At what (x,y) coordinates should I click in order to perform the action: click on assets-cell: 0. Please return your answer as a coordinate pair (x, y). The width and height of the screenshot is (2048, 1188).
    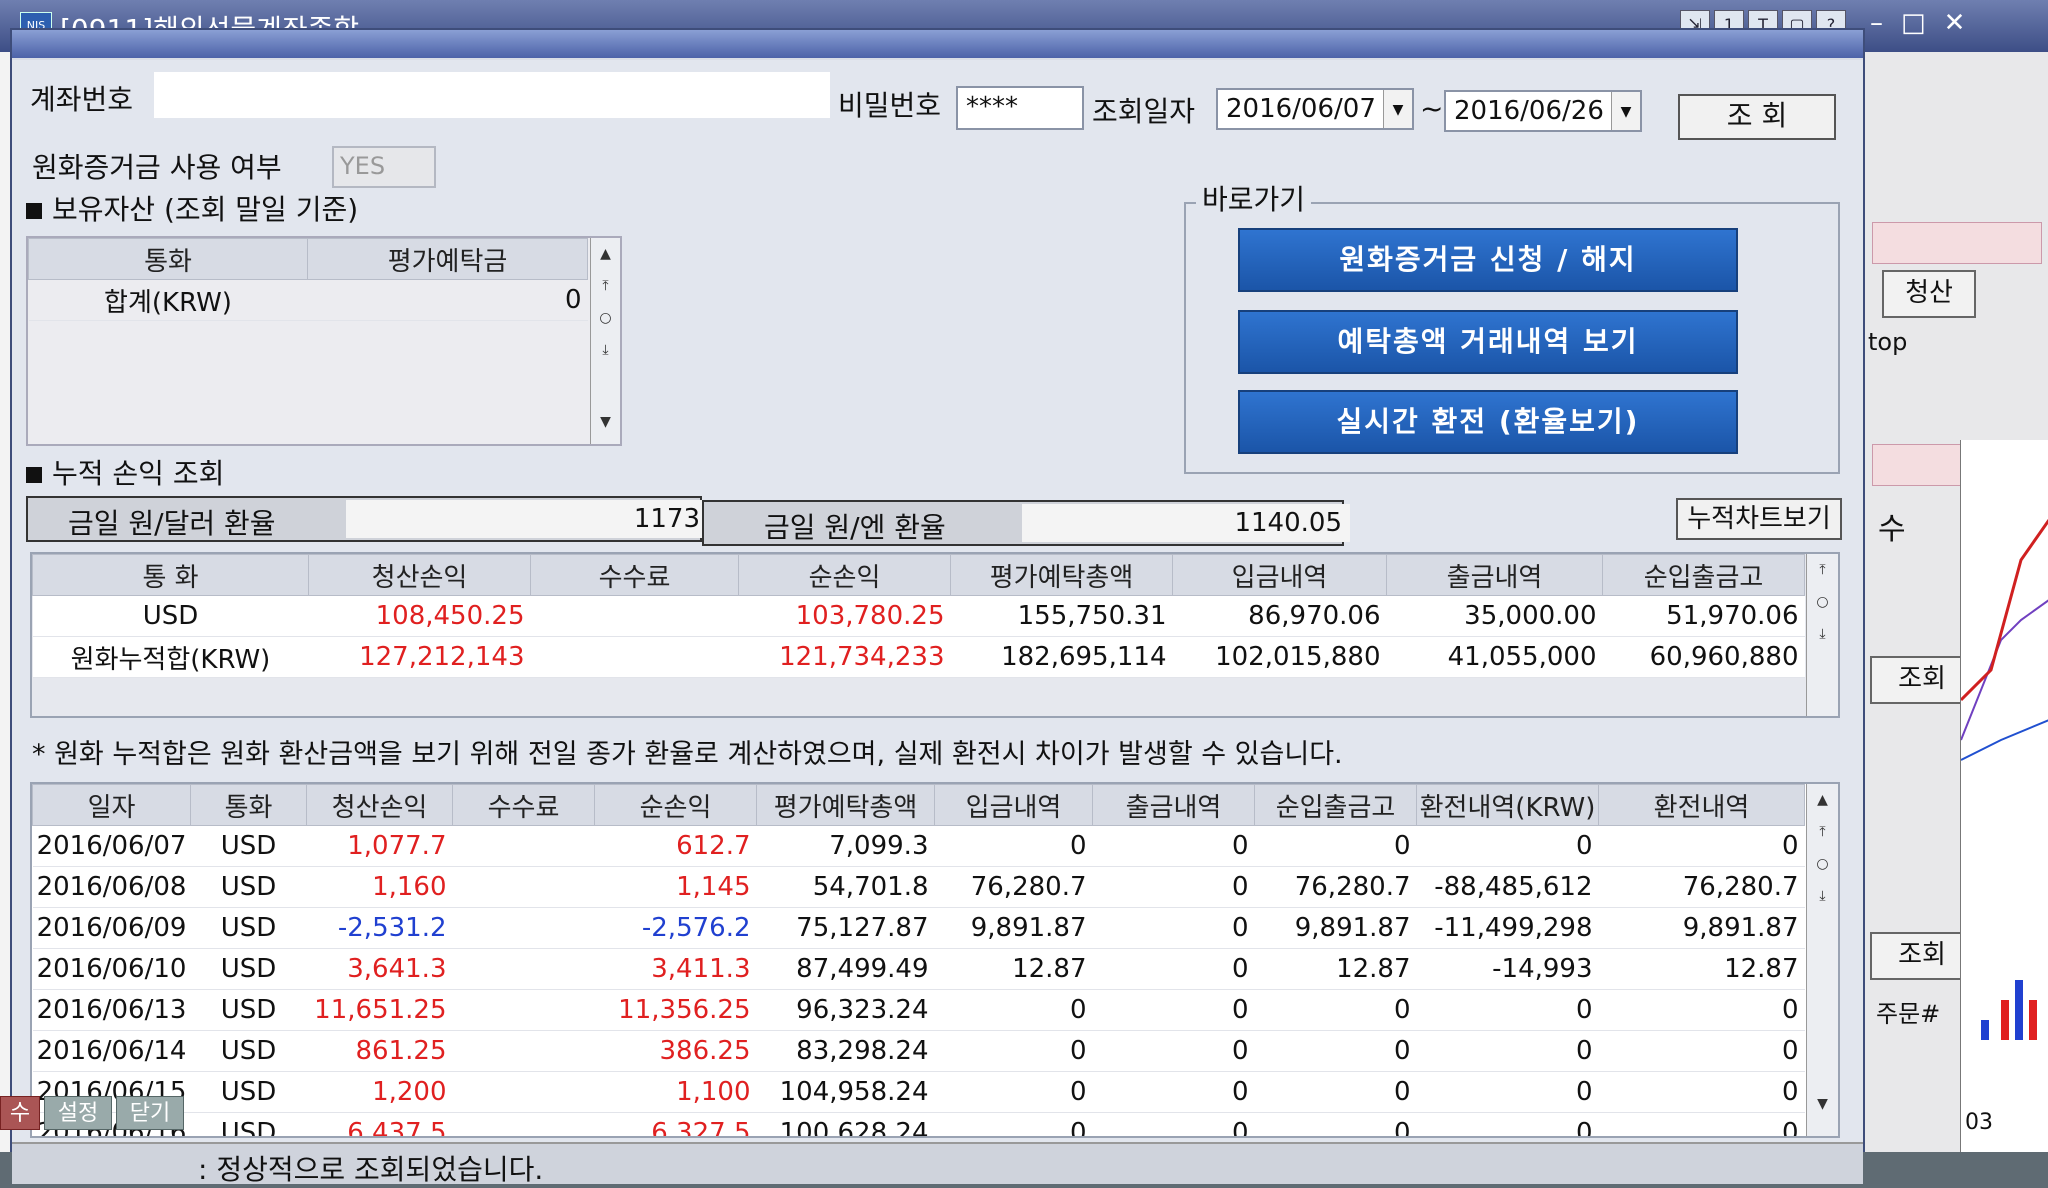
    Looking at the image, I should click on (447, 300).